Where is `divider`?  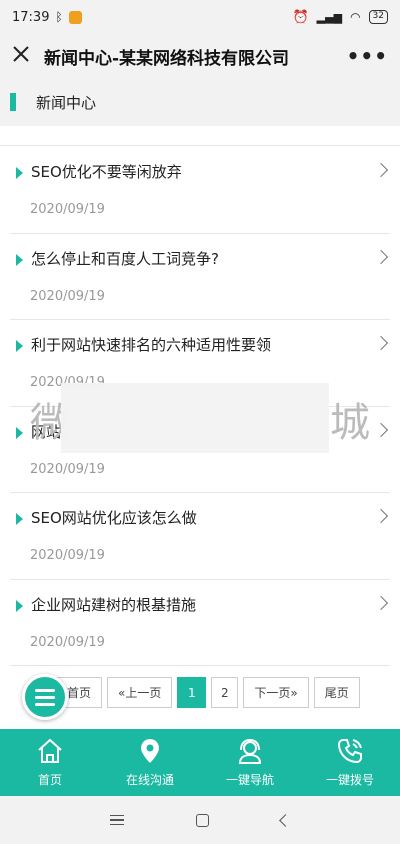 divider is located at coordinates (200, 136).